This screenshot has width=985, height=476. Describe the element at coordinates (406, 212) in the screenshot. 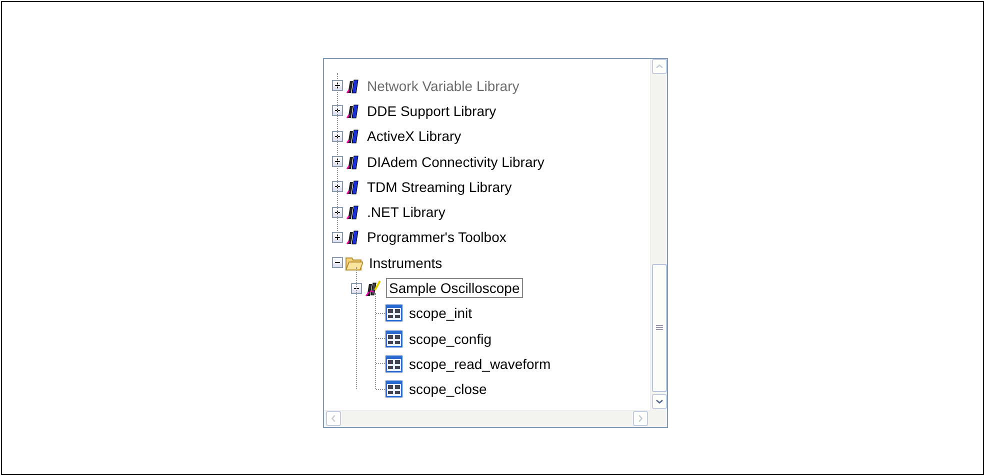

I see `tree-item: .NET Library` at that location.